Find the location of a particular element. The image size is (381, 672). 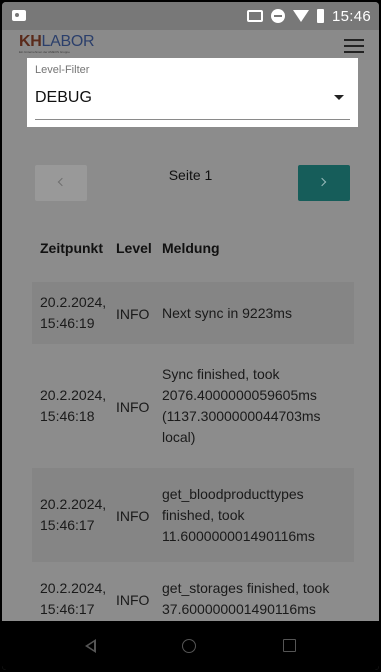

header-message: Meldung is located at coordinates (191, 248).